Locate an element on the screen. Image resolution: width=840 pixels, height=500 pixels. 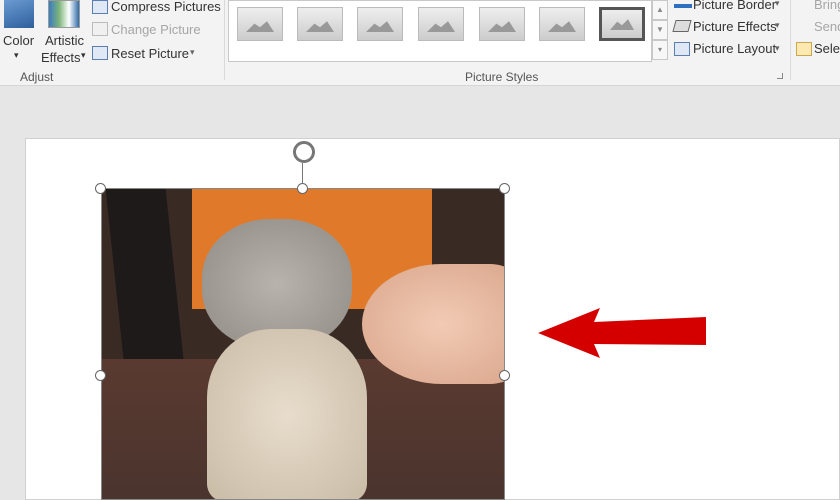
reset-picture-button: Reset Picture is located at coordinates (150, 53).